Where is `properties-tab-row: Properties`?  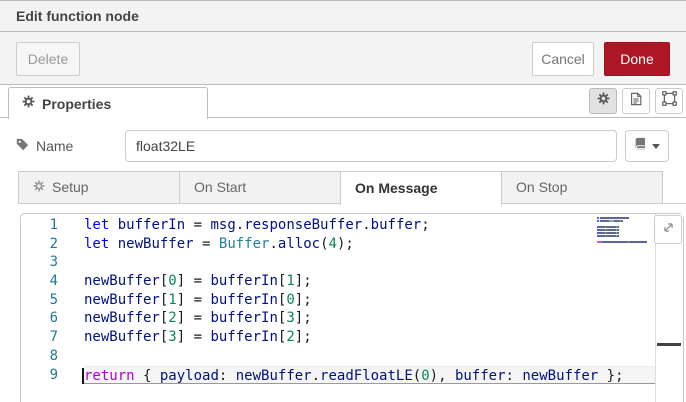 properties-tab-row: Properties is located at coordinates (343, 102).